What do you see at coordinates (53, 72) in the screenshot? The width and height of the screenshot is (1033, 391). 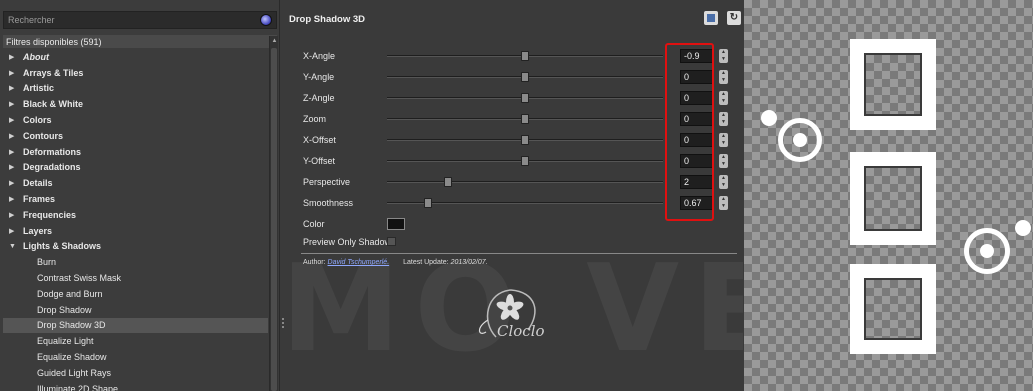 I see `tree-item-label: Arrays & Tiles` at bounding box center [53, 72].